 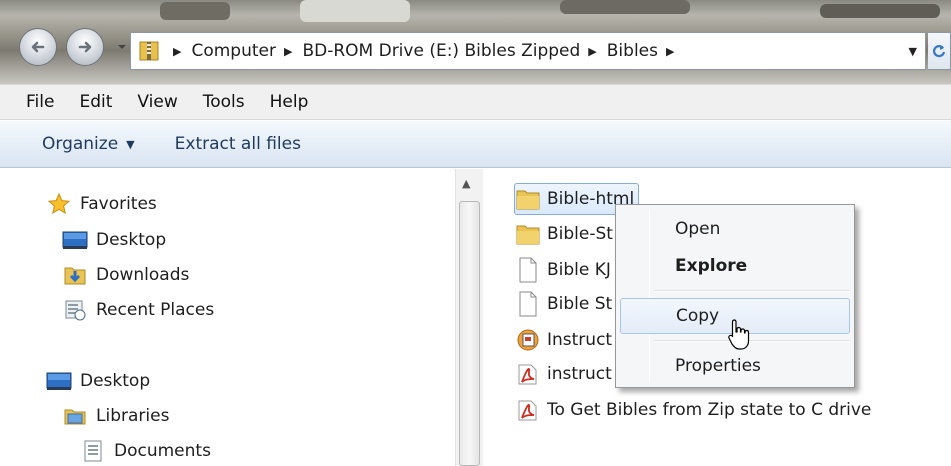 I want to click on nav-favorites-desktop: Desktop, so click(x=114, y=240).